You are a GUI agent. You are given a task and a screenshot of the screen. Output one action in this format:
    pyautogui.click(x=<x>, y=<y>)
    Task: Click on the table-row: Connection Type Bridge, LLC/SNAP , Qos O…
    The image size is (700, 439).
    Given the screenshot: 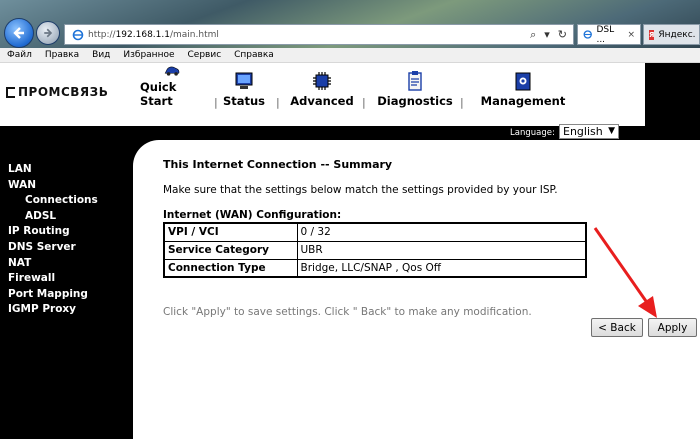 What is the action you would take?
    pyautogui.click(x=375, y=268)
    